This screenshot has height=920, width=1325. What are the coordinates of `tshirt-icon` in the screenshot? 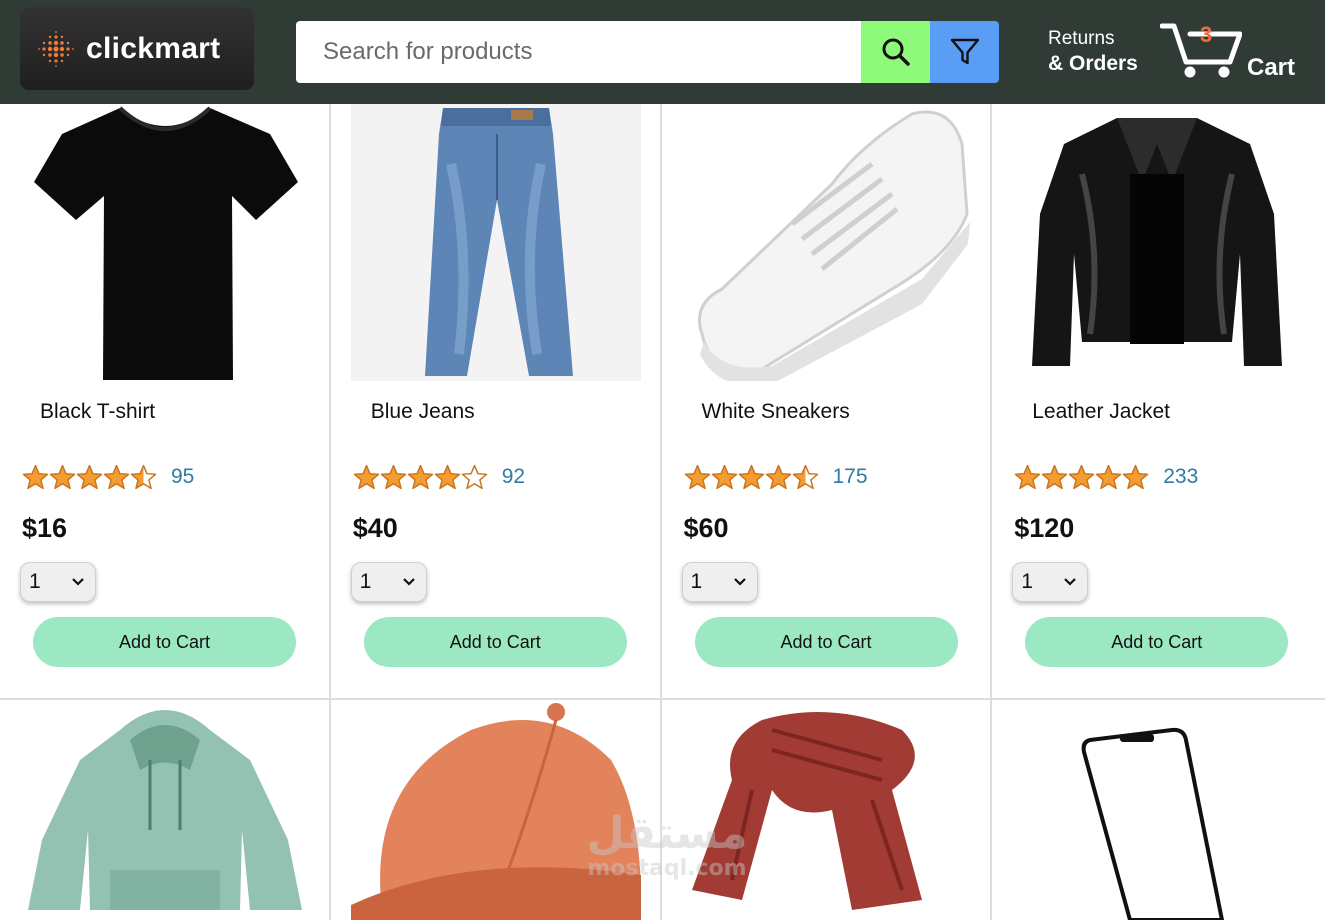 It's located at (166, 243).